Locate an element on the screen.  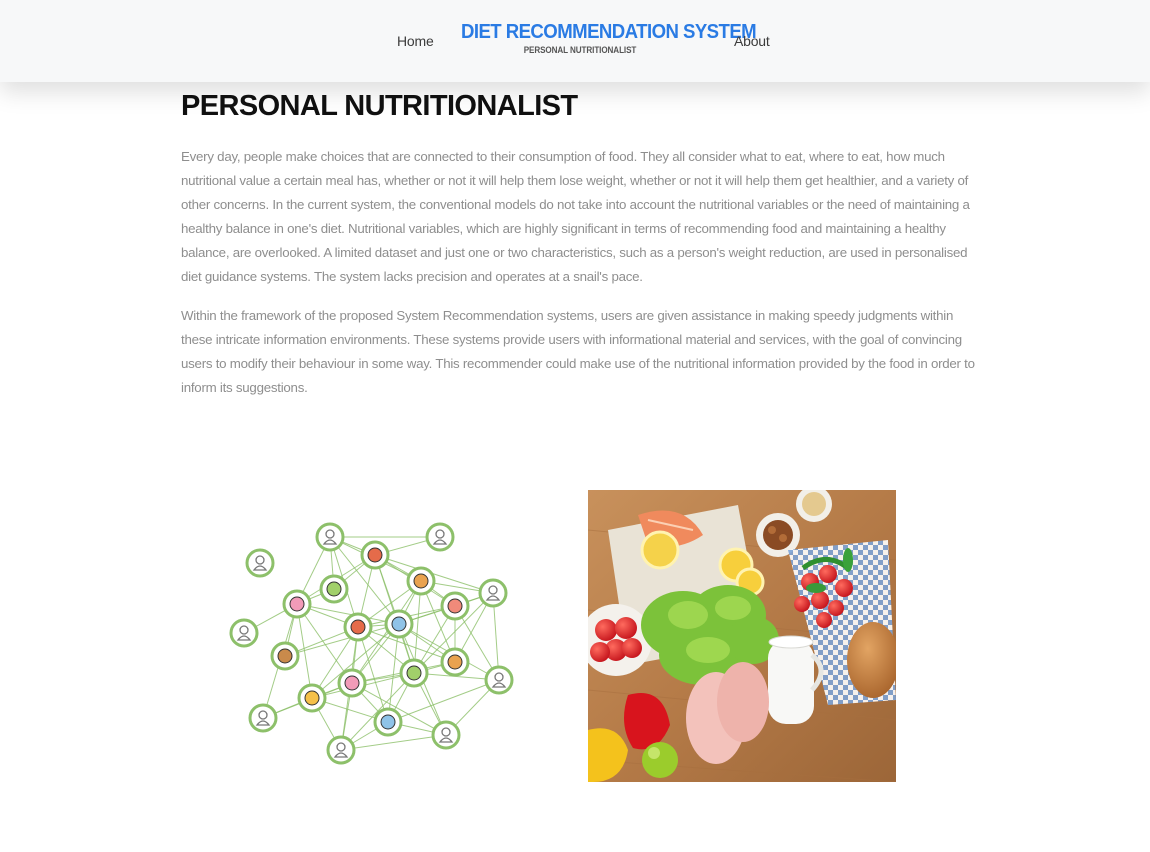
user-food-network-illustration is located at coordinates (372, 642).